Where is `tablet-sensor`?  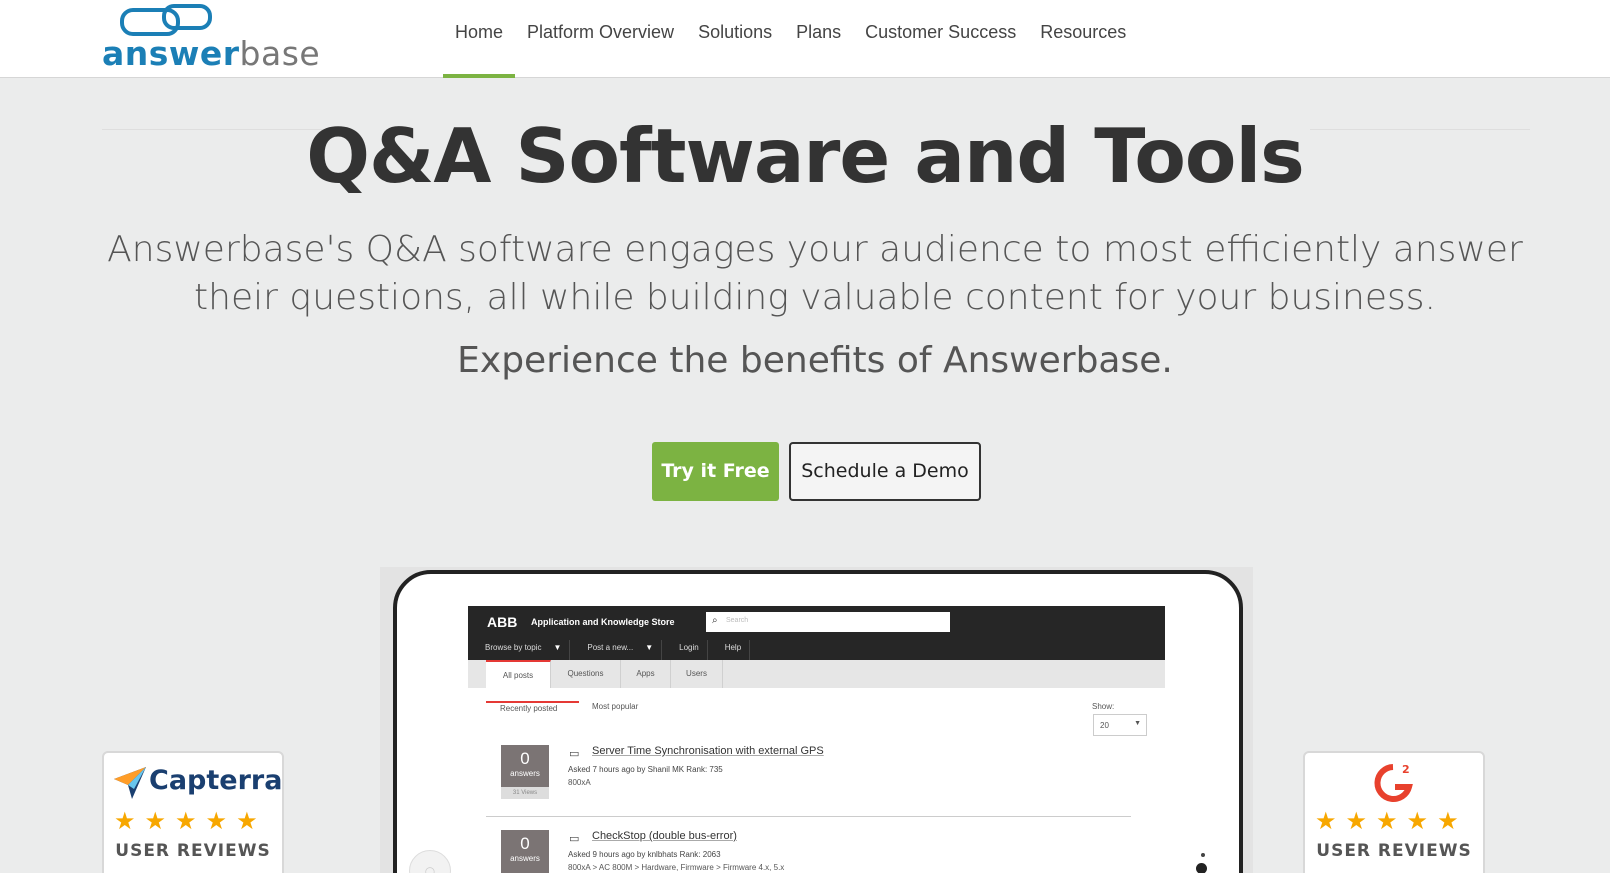 tablet-sensor is located at coordinates (1201, 868).